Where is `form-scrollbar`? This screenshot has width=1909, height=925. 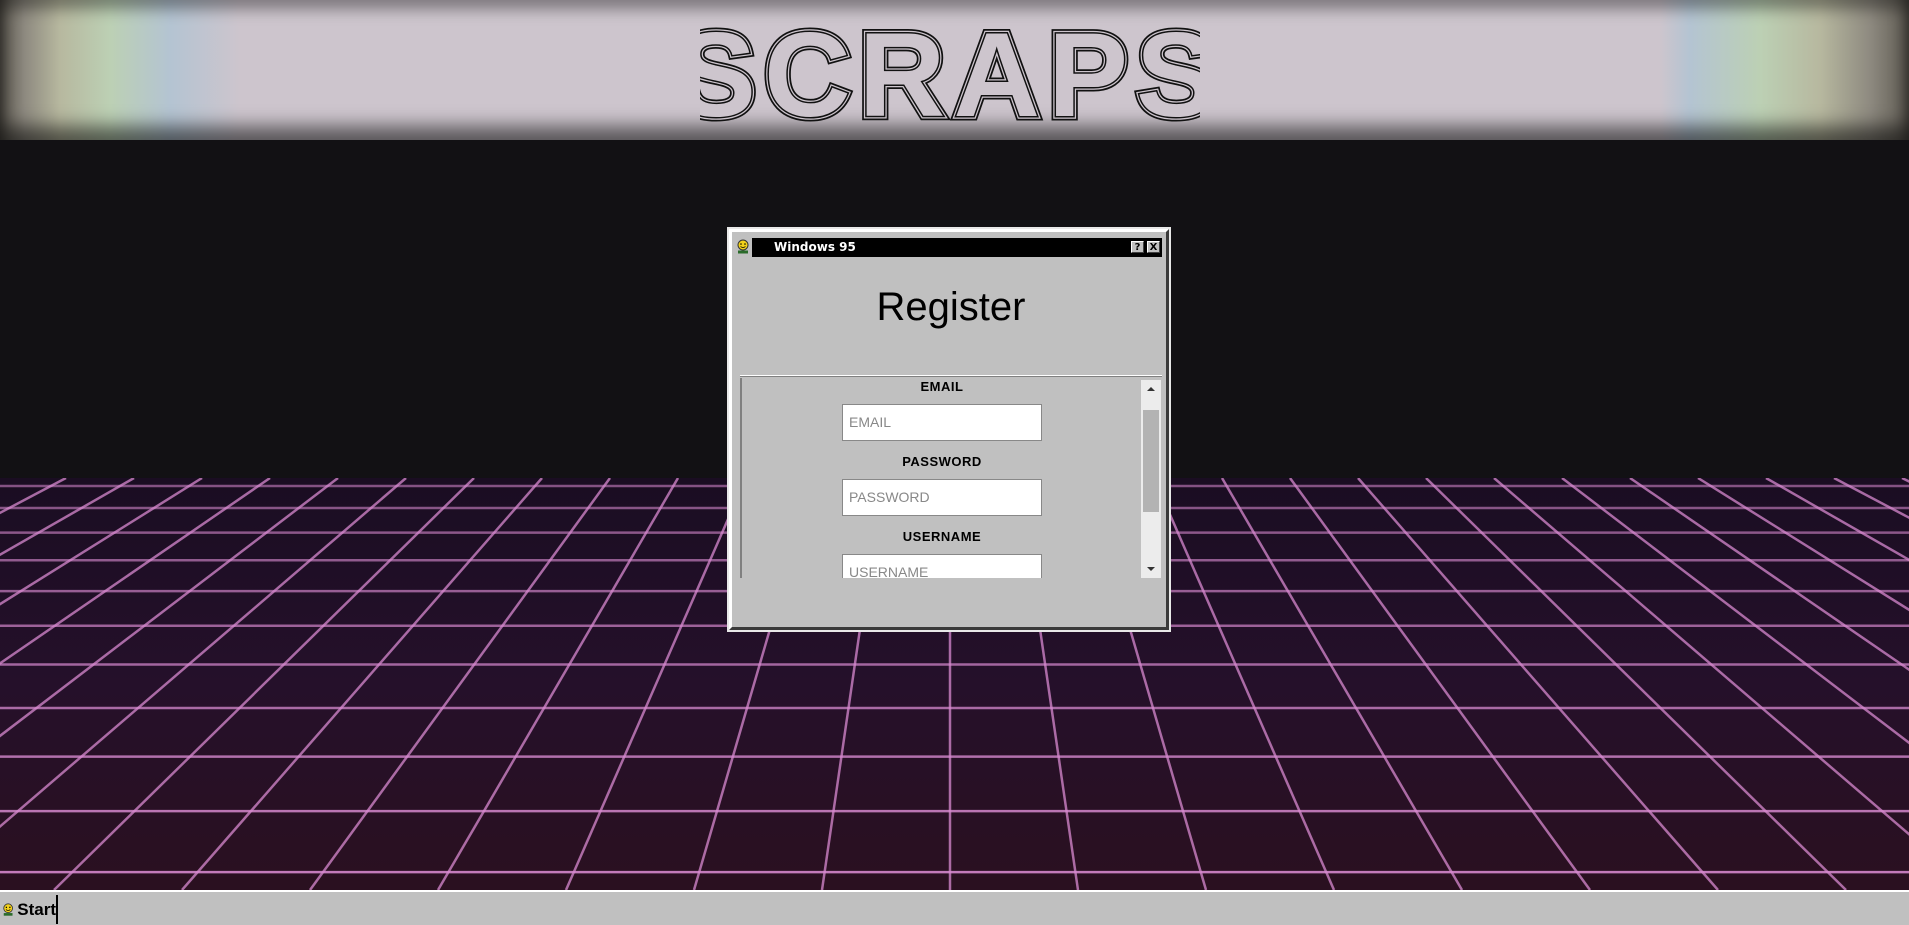
form-scrollbar is located at coordinates (1151, 479).